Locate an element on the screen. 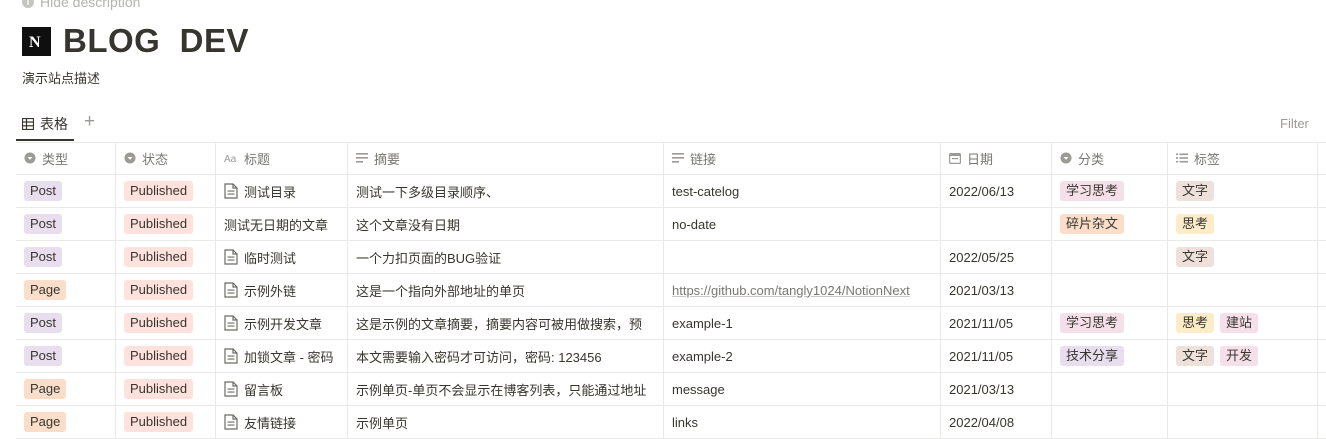 This screenshot has height=439, width=1326. cell-link: https://github.com/tangly1024/NotionNext is located at coordinates (802, 290).